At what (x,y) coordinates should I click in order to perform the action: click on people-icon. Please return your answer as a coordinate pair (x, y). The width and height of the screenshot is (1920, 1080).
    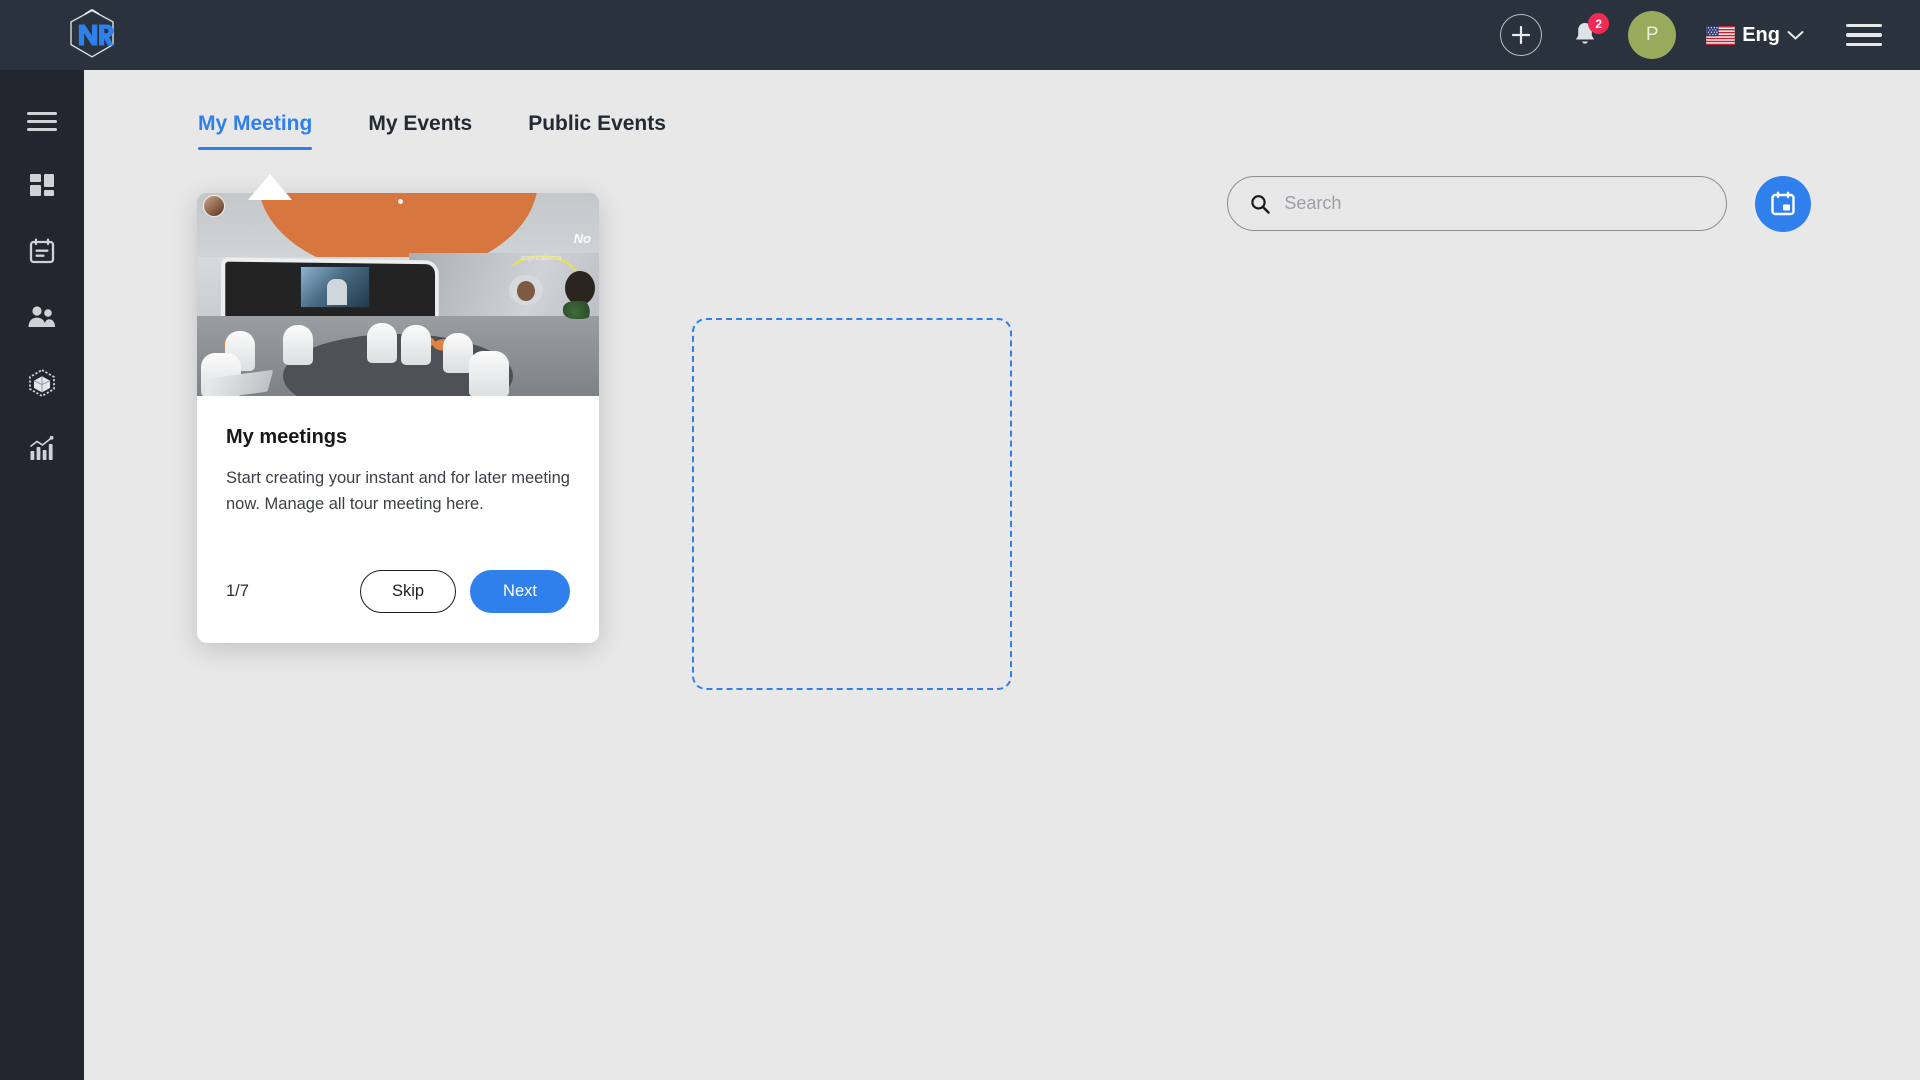
    Looking at the image, I should click on (41, 316).